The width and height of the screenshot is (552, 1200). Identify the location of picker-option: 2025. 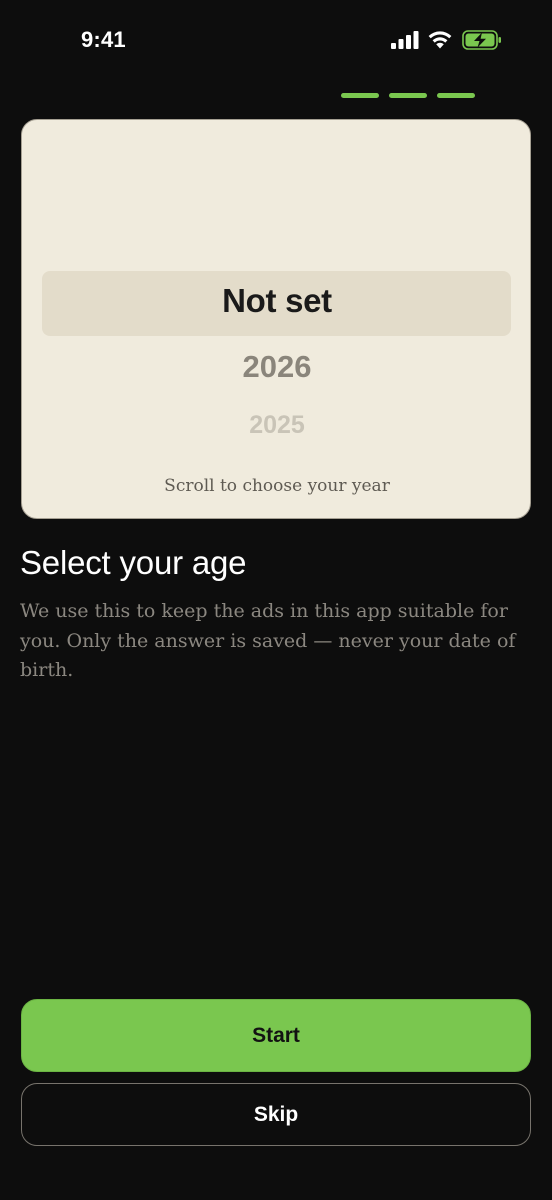
(276, 425).